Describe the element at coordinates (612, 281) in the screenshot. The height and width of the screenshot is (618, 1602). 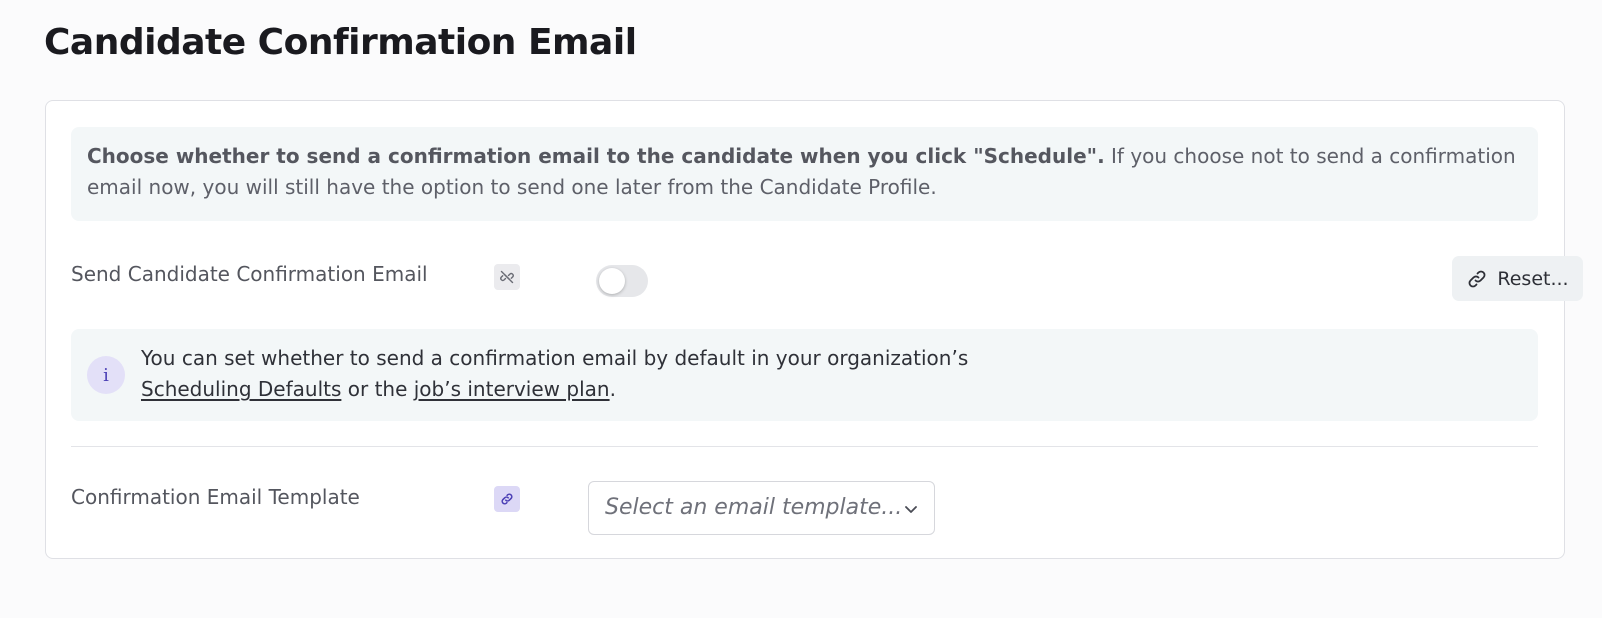
I see `toggle-knob` at that location.